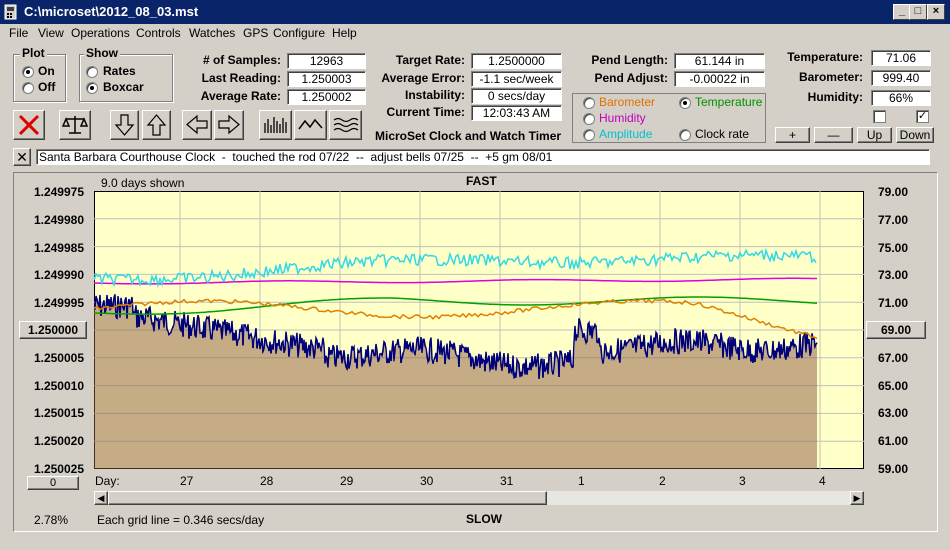 This screenshot has width=950, height=550. Describe the element at coordinates (915, 135) in the screenshot. I see `scale-down-button: Down` at that location.